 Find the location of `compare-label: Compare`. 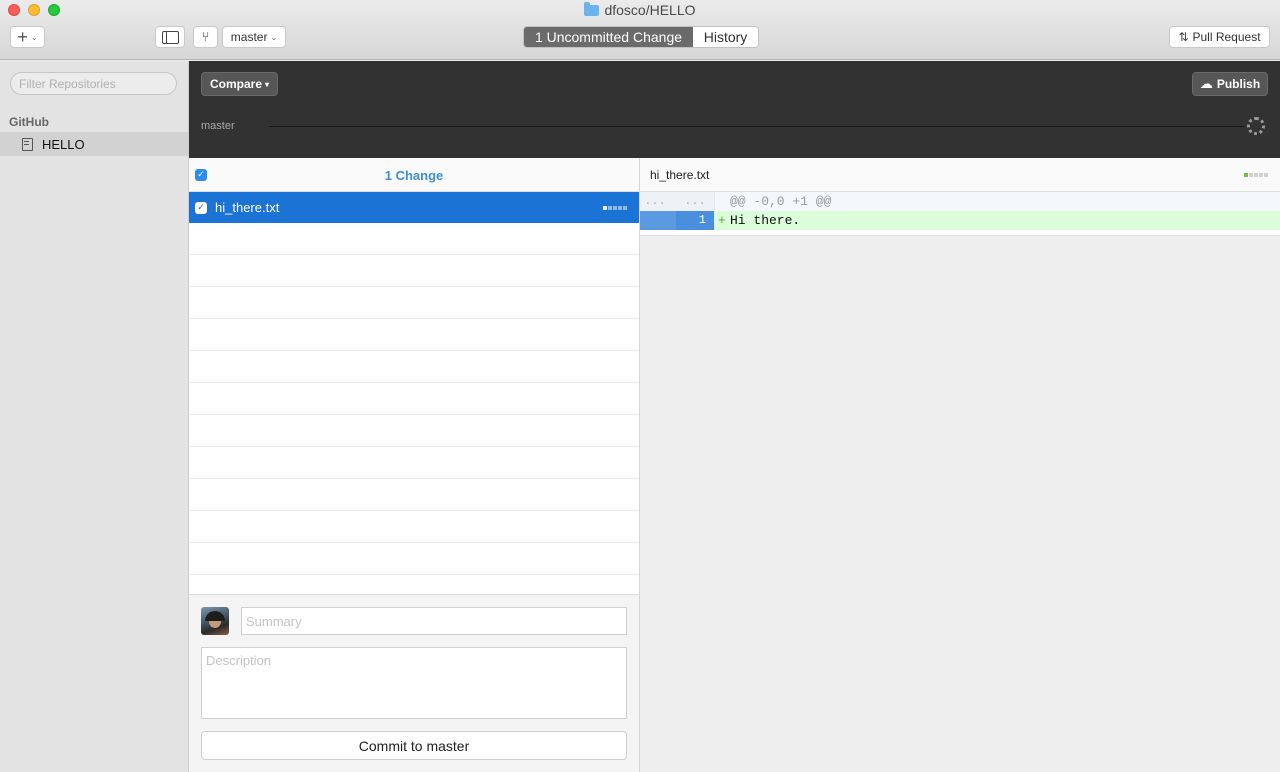

compare-label: Compare is located at coordinates (235, 84).